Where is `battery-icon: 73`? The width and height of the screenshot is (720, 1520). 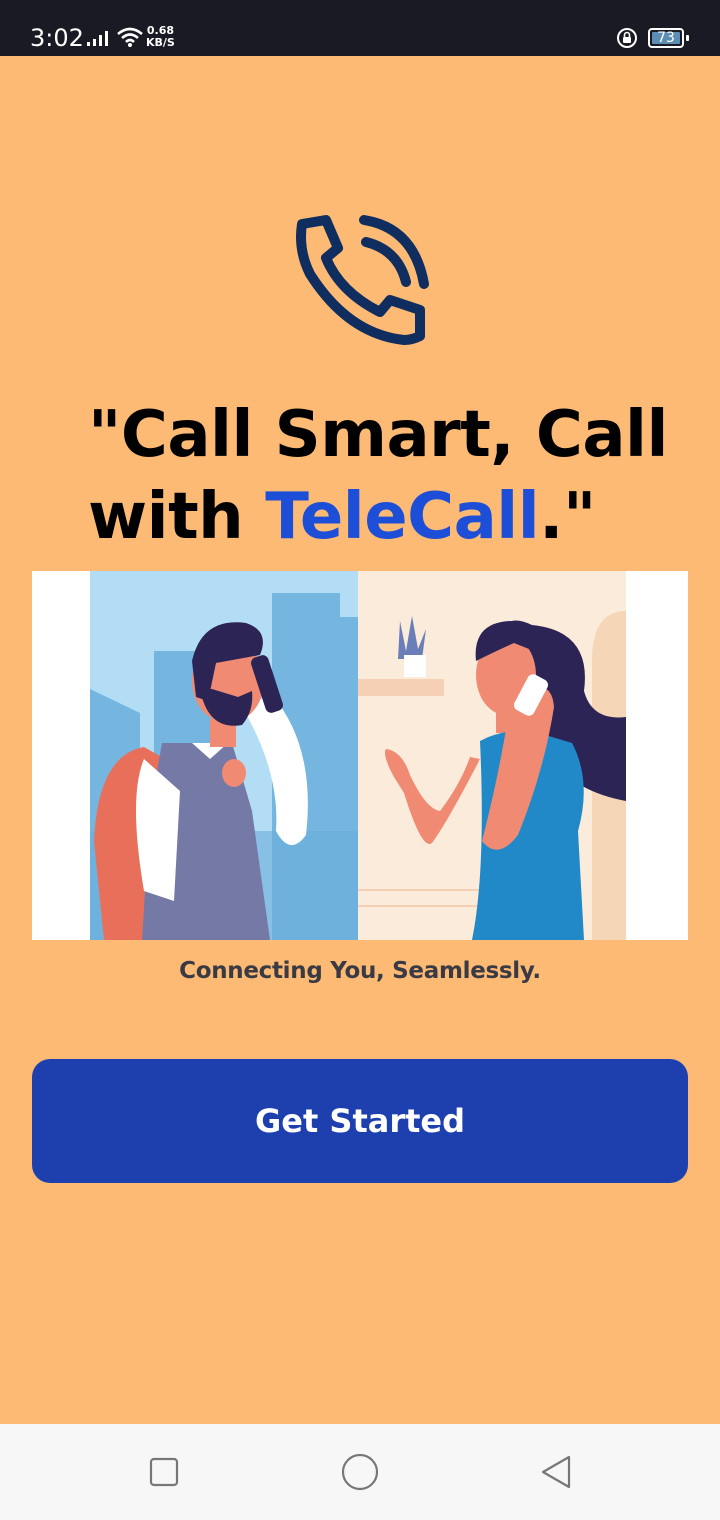
battery-icon: 73 is located at coordinates (666, 38).